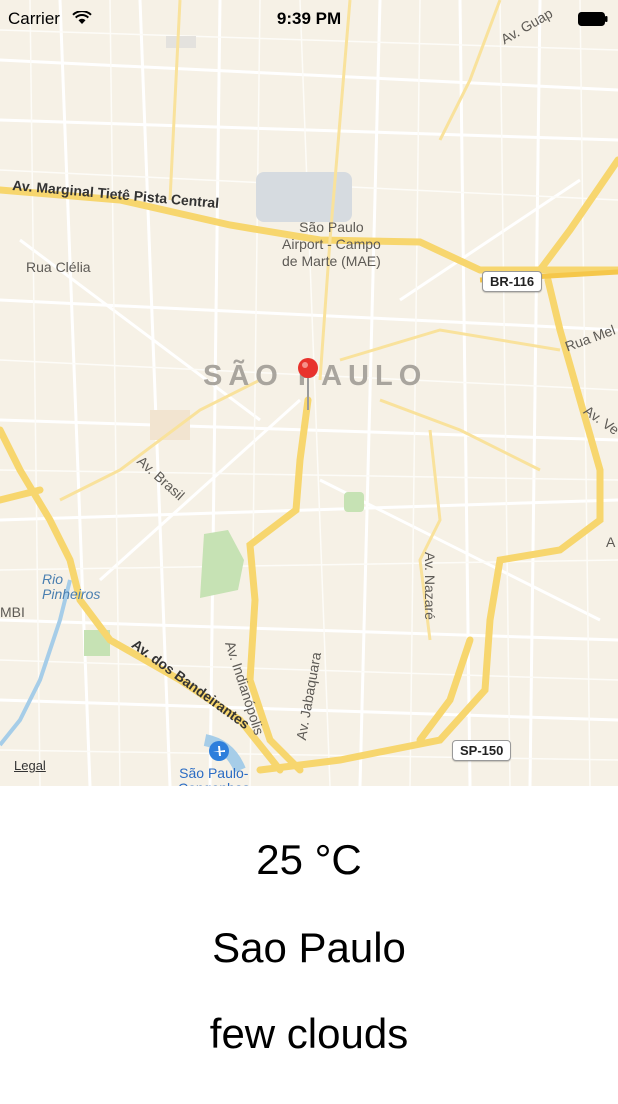  Describe the element at coordinates (429, 586) in the screenshot. I see `map-label-av-nazare: Av. Nazaré` at that location.